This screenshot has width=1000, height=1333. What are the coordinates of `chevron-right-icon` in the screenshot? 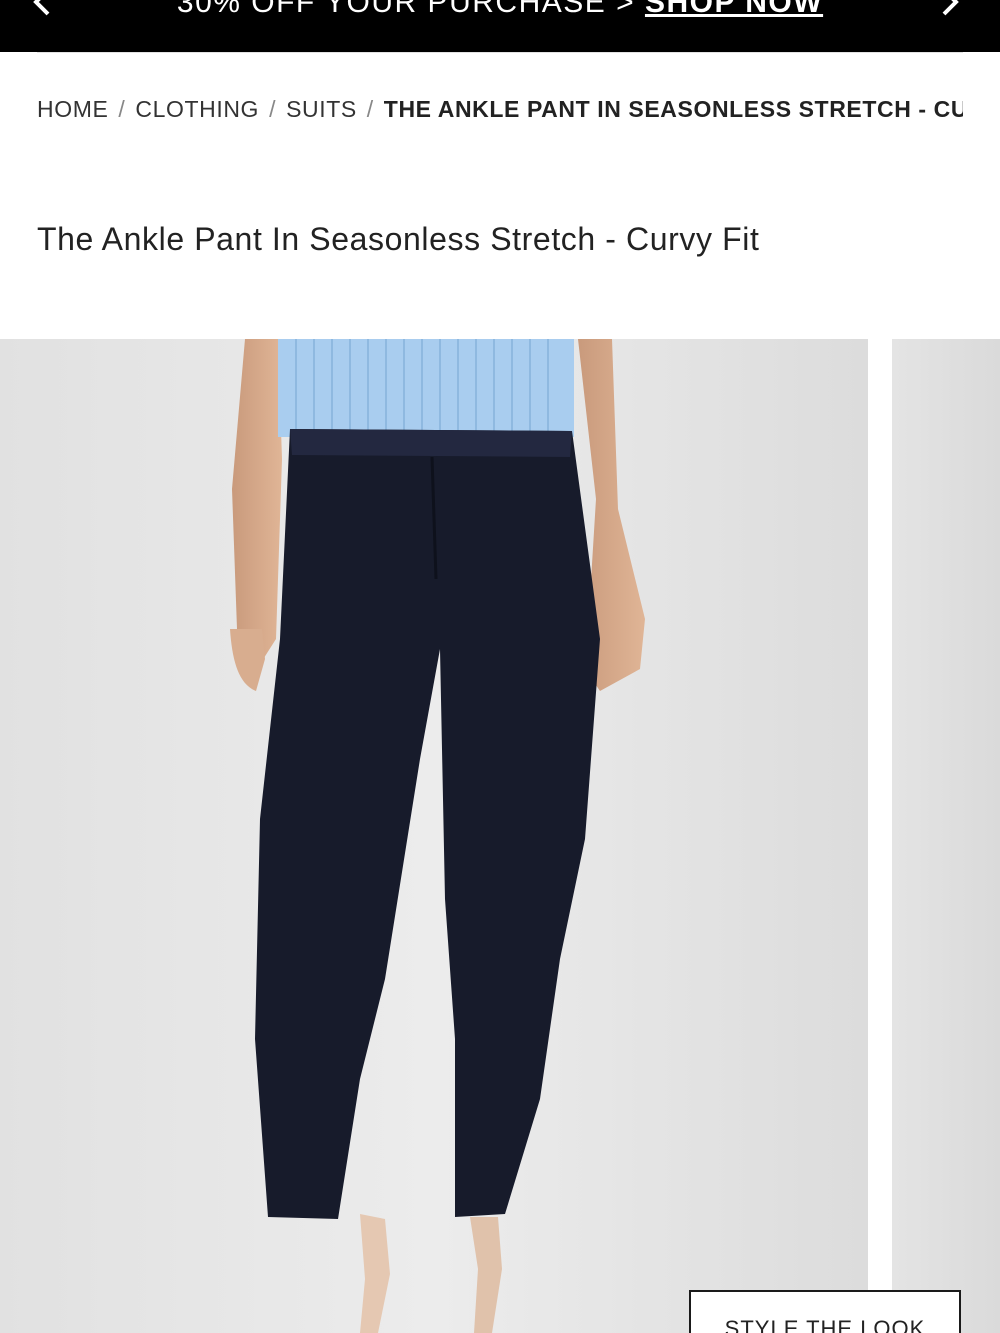 It's located at (949, 10).